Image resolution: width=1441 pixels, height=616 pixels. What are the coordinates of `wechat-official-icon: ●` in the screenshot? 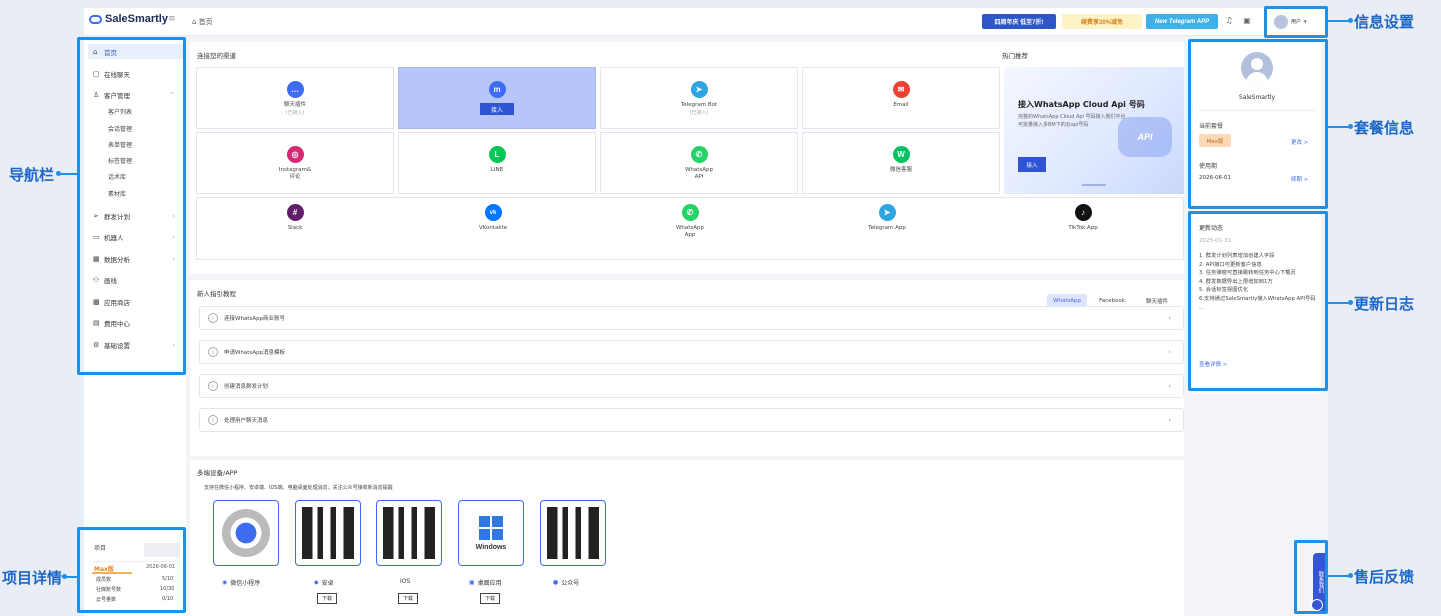 It's located at (556, 582).